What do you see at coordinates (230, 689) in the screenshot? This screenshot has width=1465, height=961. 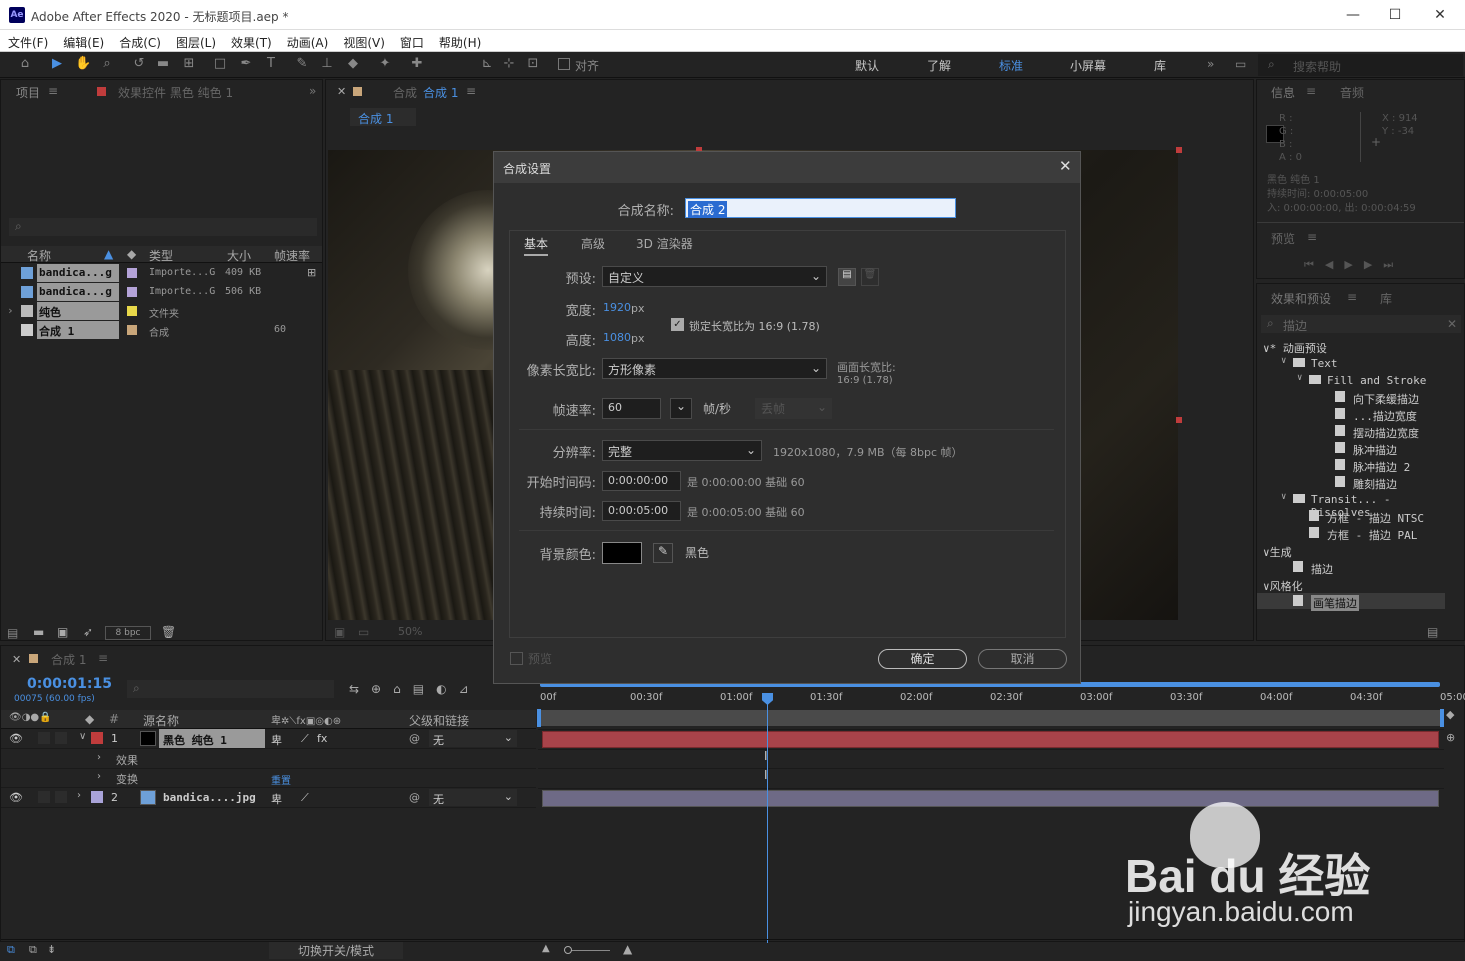 I see `timeline-search-input: ⌕` at bounding box center [230, 689].